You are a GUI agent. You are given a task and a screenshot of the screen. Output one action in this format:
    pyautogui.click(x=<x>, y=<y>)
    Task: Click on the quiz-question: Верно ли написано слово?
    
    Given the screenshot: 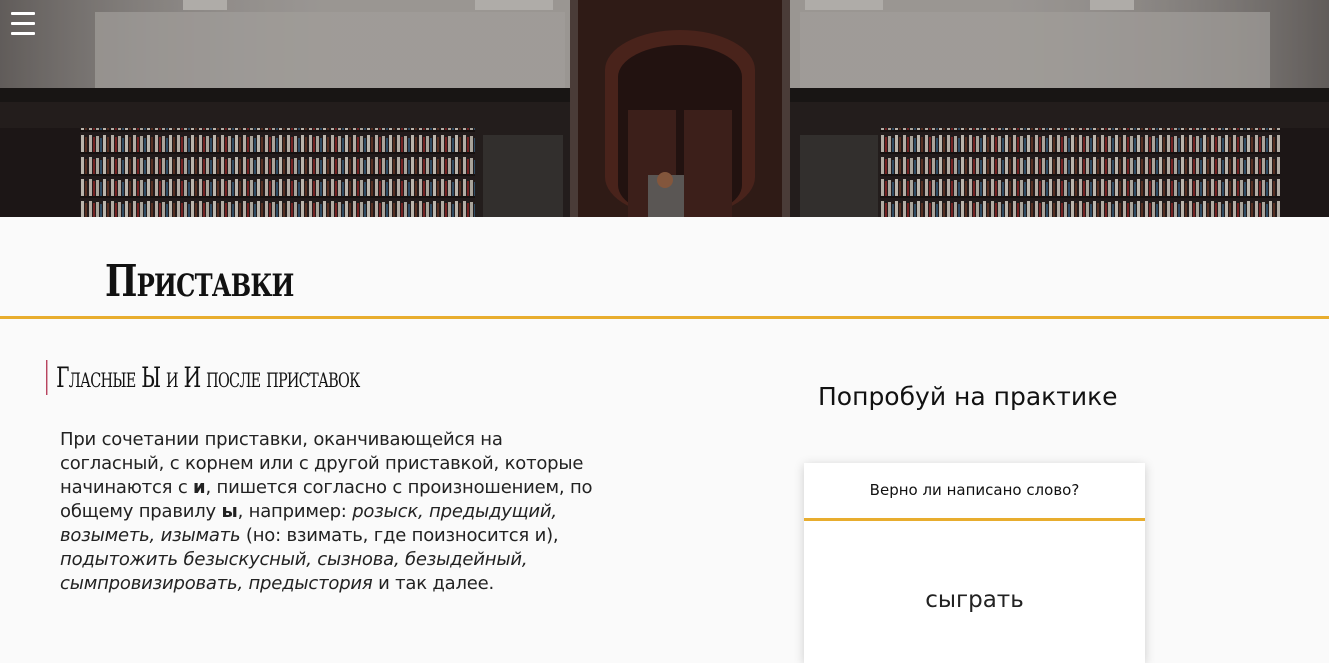 What is the action you would take?
    pyautogui.click(x=974, y=492)
    